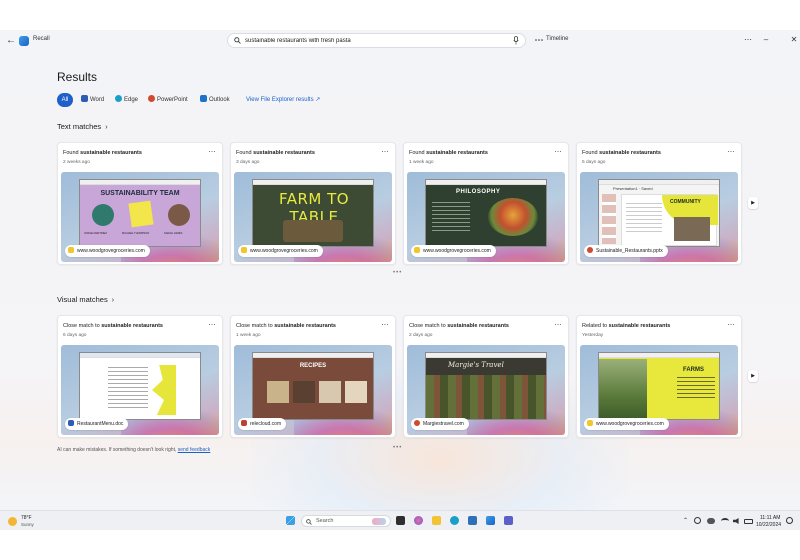 The width and height of the screenshot is (800, 560). I want to click on send-feedback-link: send feedback, so click(194, 450).